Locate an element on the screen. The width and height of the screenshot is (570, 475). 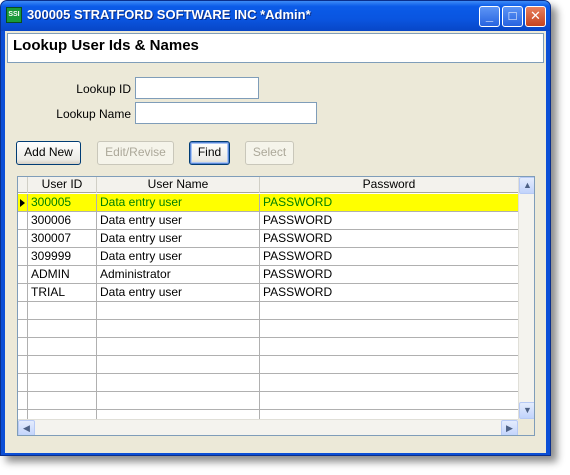
current-row-arrow-icon is located at coordinates (22, 203).